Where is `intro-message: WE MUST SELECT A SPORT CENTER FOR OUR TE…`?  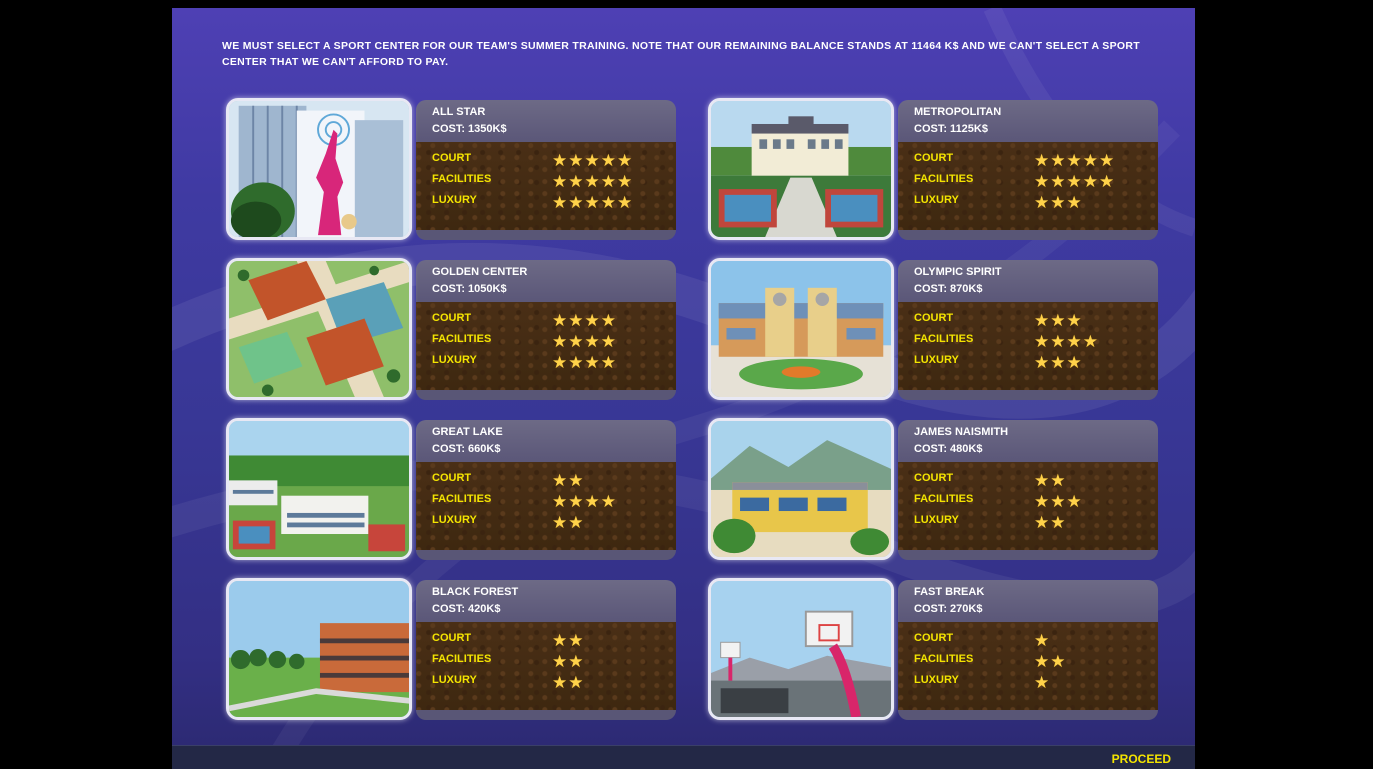
intro-message: WE MUST SELECT A SPORT CENTER FOR OUR TE… is located at coordinates (681, 54).